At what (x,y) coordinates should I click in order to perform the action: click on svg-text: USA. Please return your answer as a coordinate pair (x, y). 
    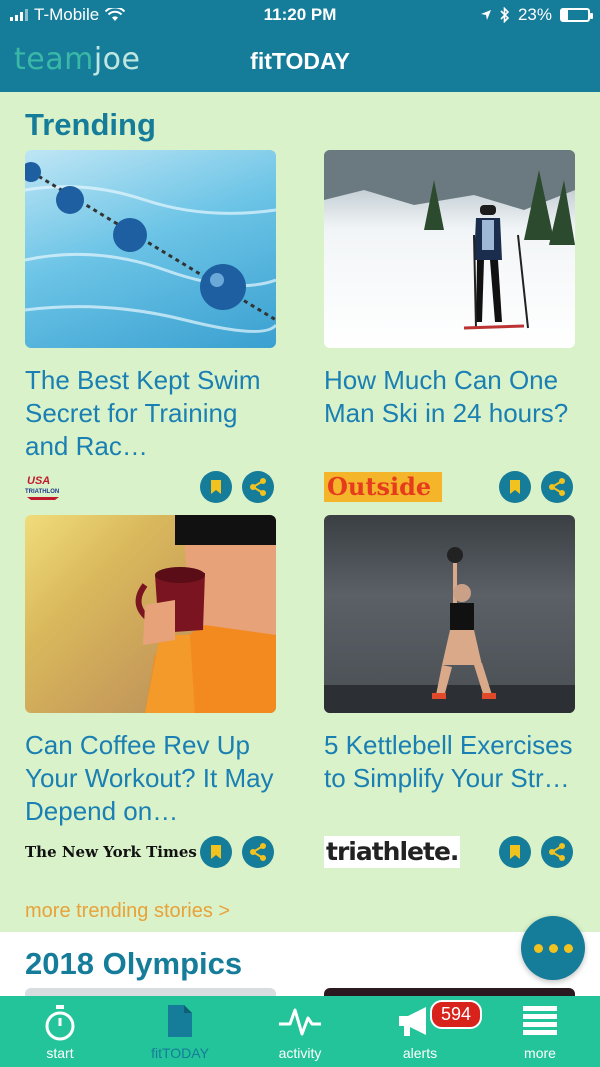
    Looking at the image, I should click on (38, 481).